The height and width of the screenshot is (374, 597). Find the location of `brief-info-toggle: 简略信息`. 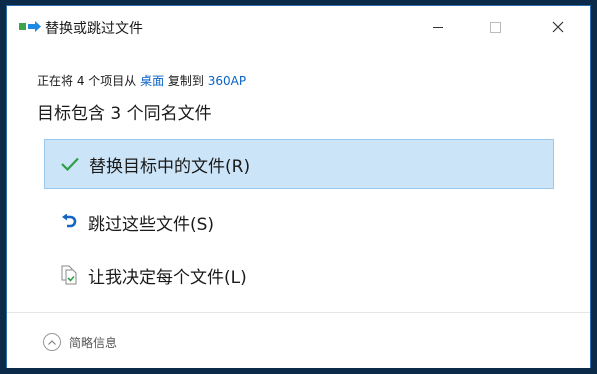

brief-info-toggle: 简略信息 is located at coordinates (80, 342).